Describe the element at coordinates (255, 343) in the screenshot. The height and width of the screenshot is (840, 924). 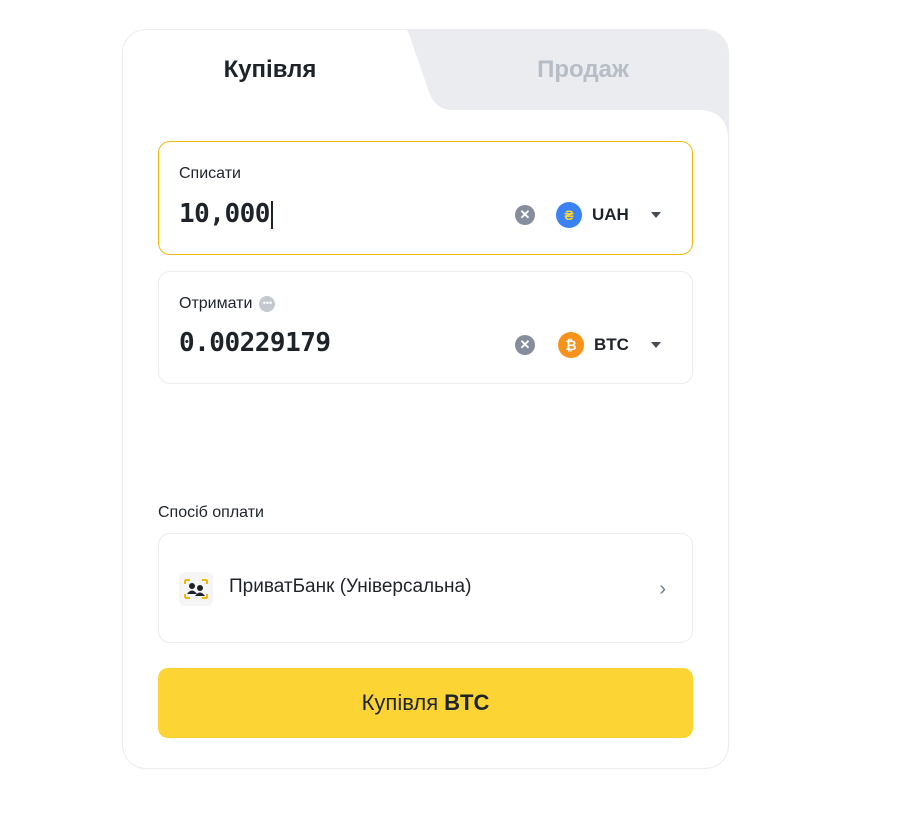
I see `receive-amount-value: 0.00229179` at that location.